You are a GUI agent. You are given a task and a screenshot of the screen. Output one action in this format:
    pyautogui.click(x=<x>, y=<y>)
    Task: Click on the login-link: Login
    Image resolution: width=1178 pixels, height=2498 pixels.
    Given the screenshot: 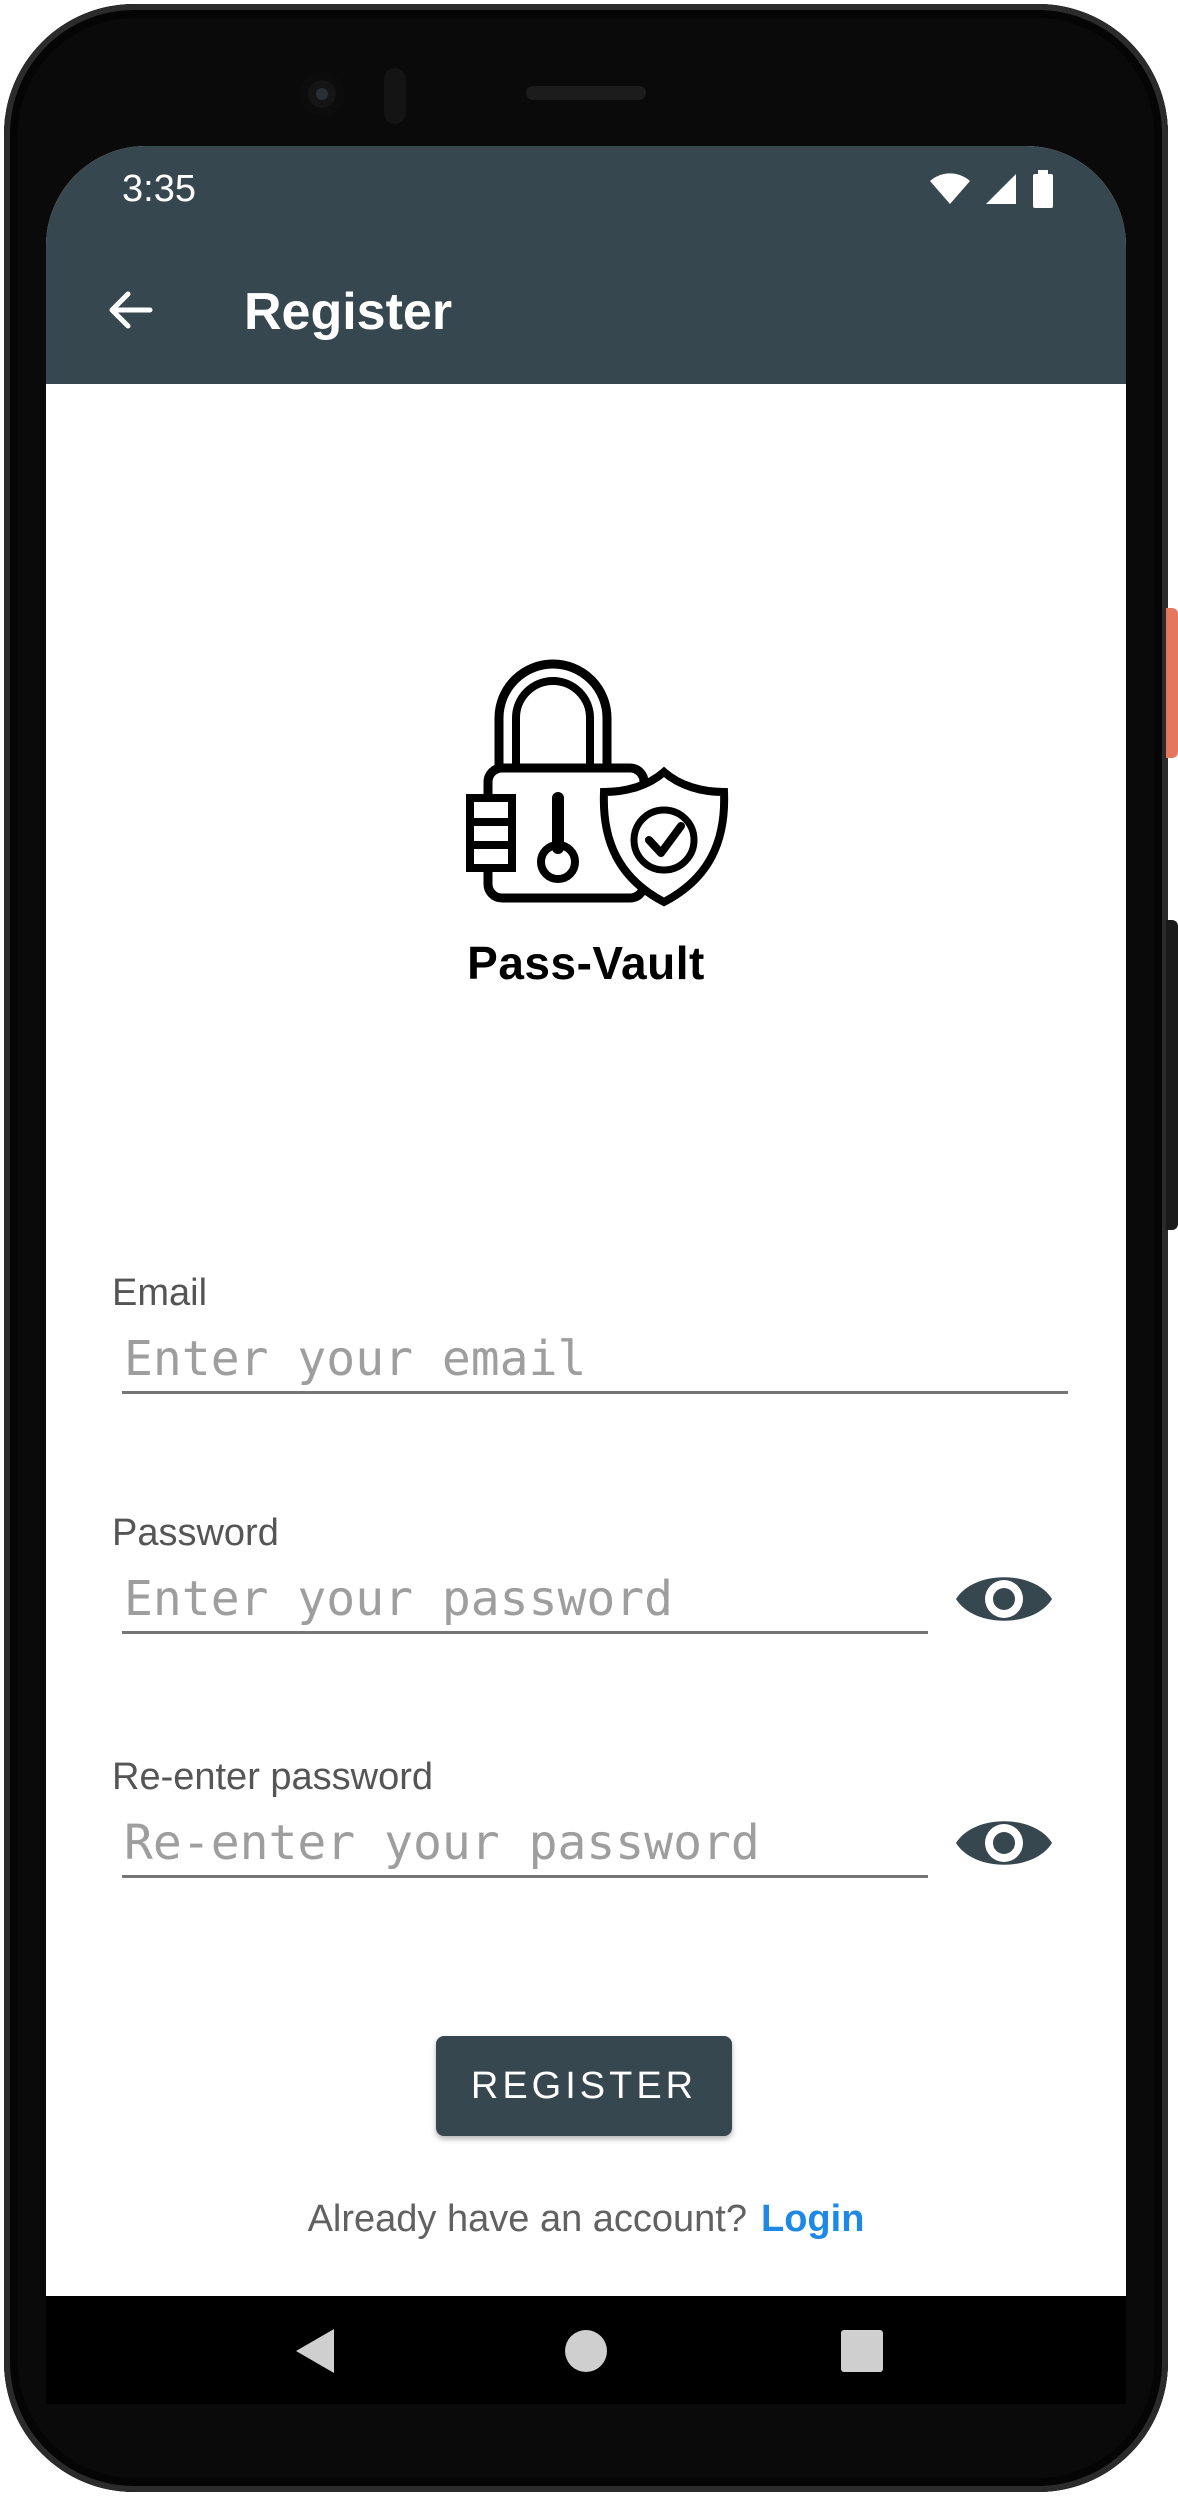 What is the action you would take?
    pyautogui.click(x=812, y=2219)
    